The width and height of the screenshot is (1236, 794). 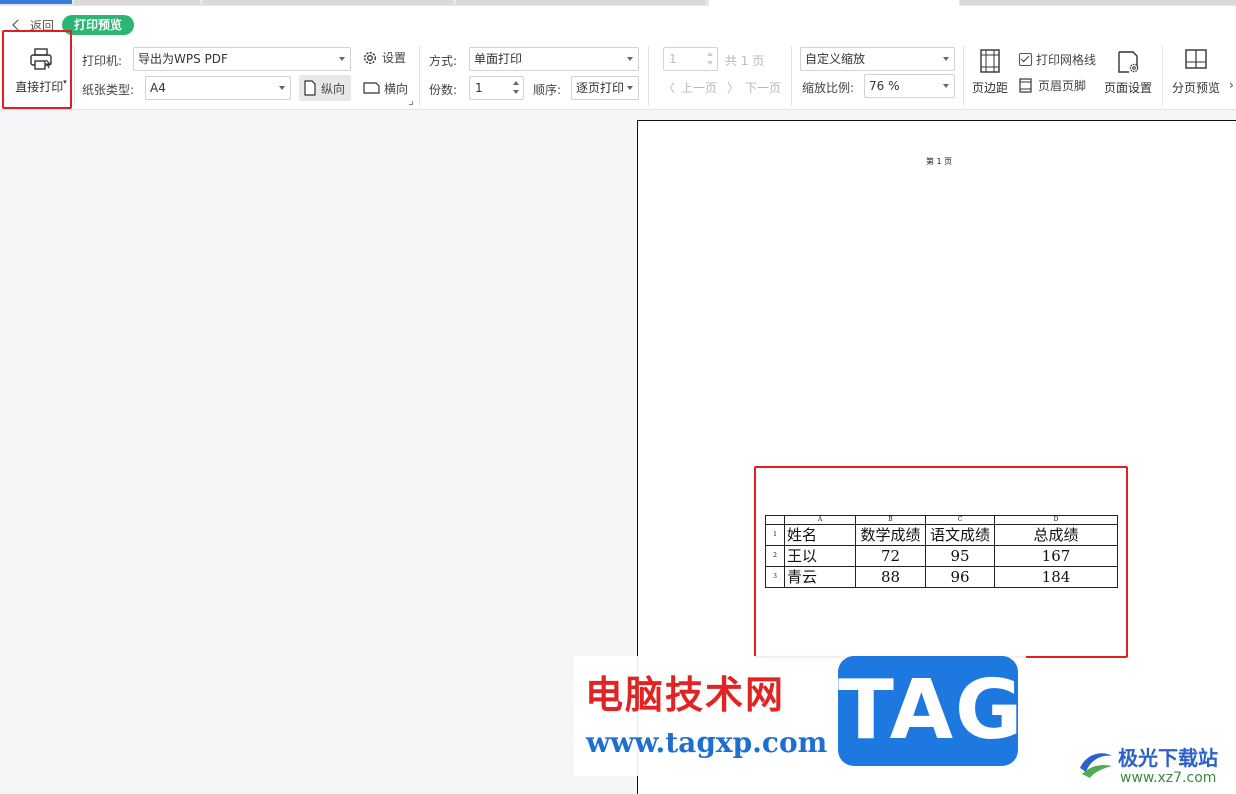 What do you see at coordinates (990, 61) in the screenshot?
I see `page-margins-icon` at bounding box center [990, 61].